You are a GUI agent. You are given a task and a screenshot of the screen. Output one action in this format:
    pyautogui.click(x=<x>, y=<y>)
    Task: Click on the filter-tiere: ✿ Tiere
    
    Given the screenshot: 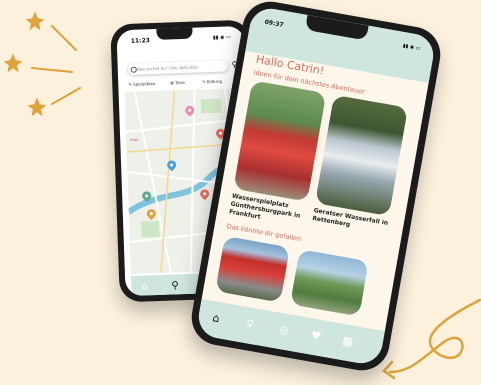 What is the action you would take?
    pyautogui.click(x=177, y=83)
    